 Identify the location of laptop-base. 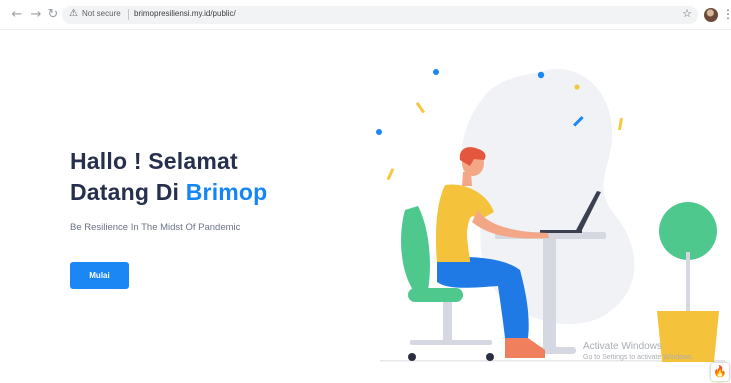
(561, 231).